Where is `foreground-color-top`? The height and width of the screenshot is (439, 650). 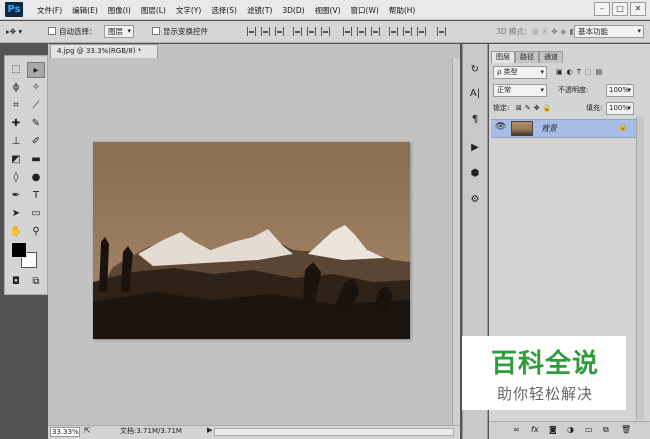 foreground-color-top is located at coordinates (19, 250).